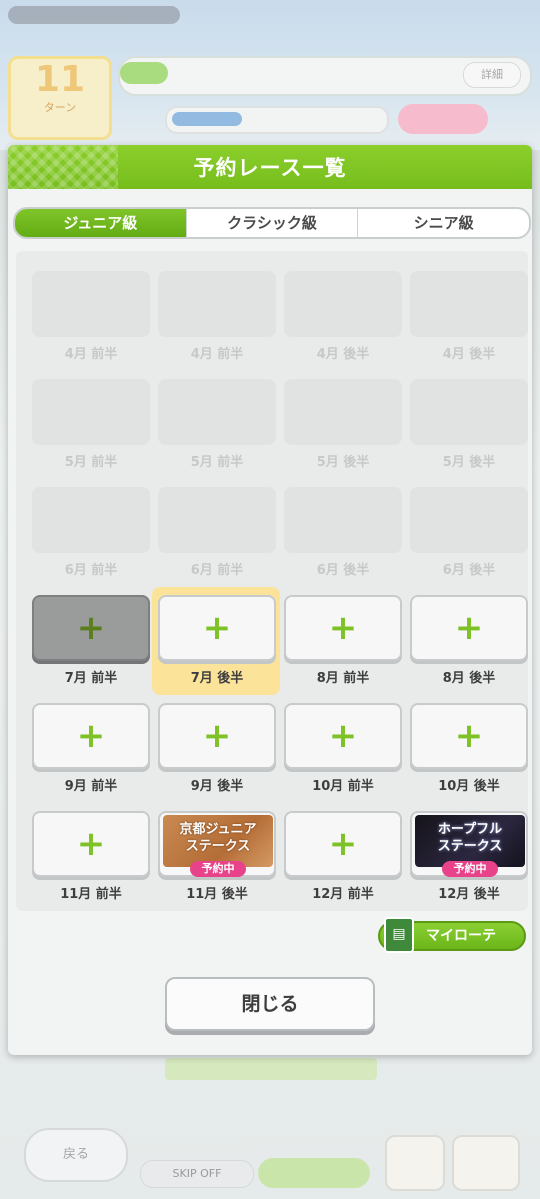 The height and width of the screenshot is (1199, 540). I want to click on slot-period-label: 12月 後半, so click(469, 894).